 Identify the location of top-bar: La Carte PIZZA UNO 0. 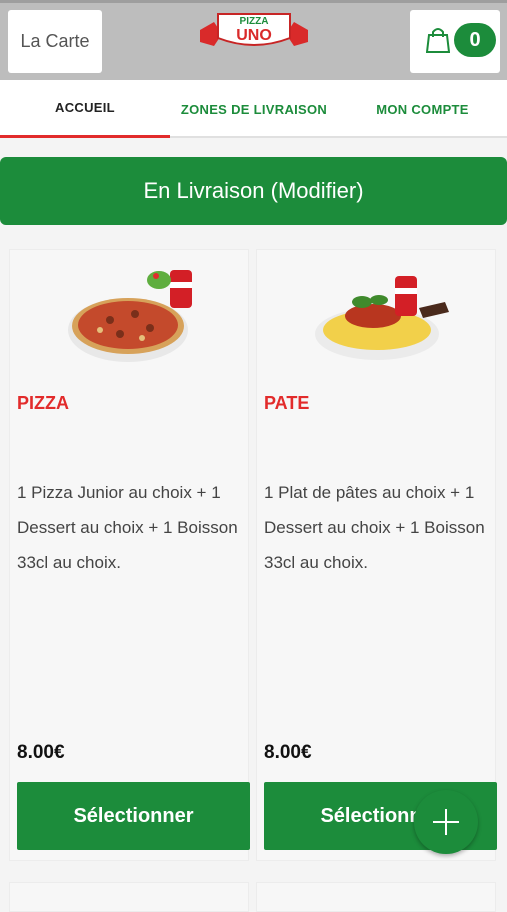
(253, 40).